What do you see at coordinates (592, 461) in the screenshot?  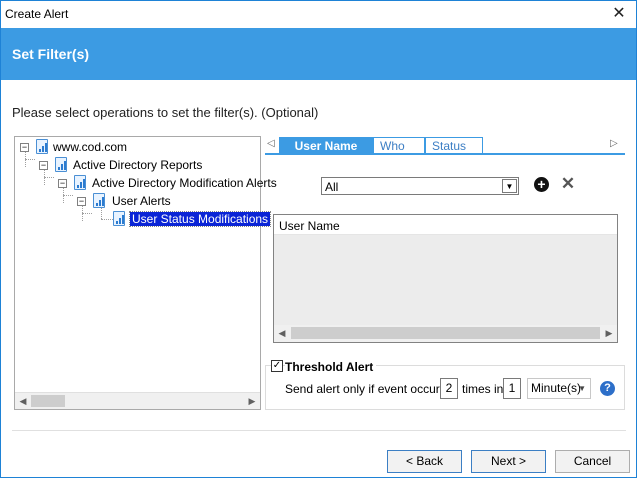 I see `cancel-button: Cancel` at bounding box center [592, 461].